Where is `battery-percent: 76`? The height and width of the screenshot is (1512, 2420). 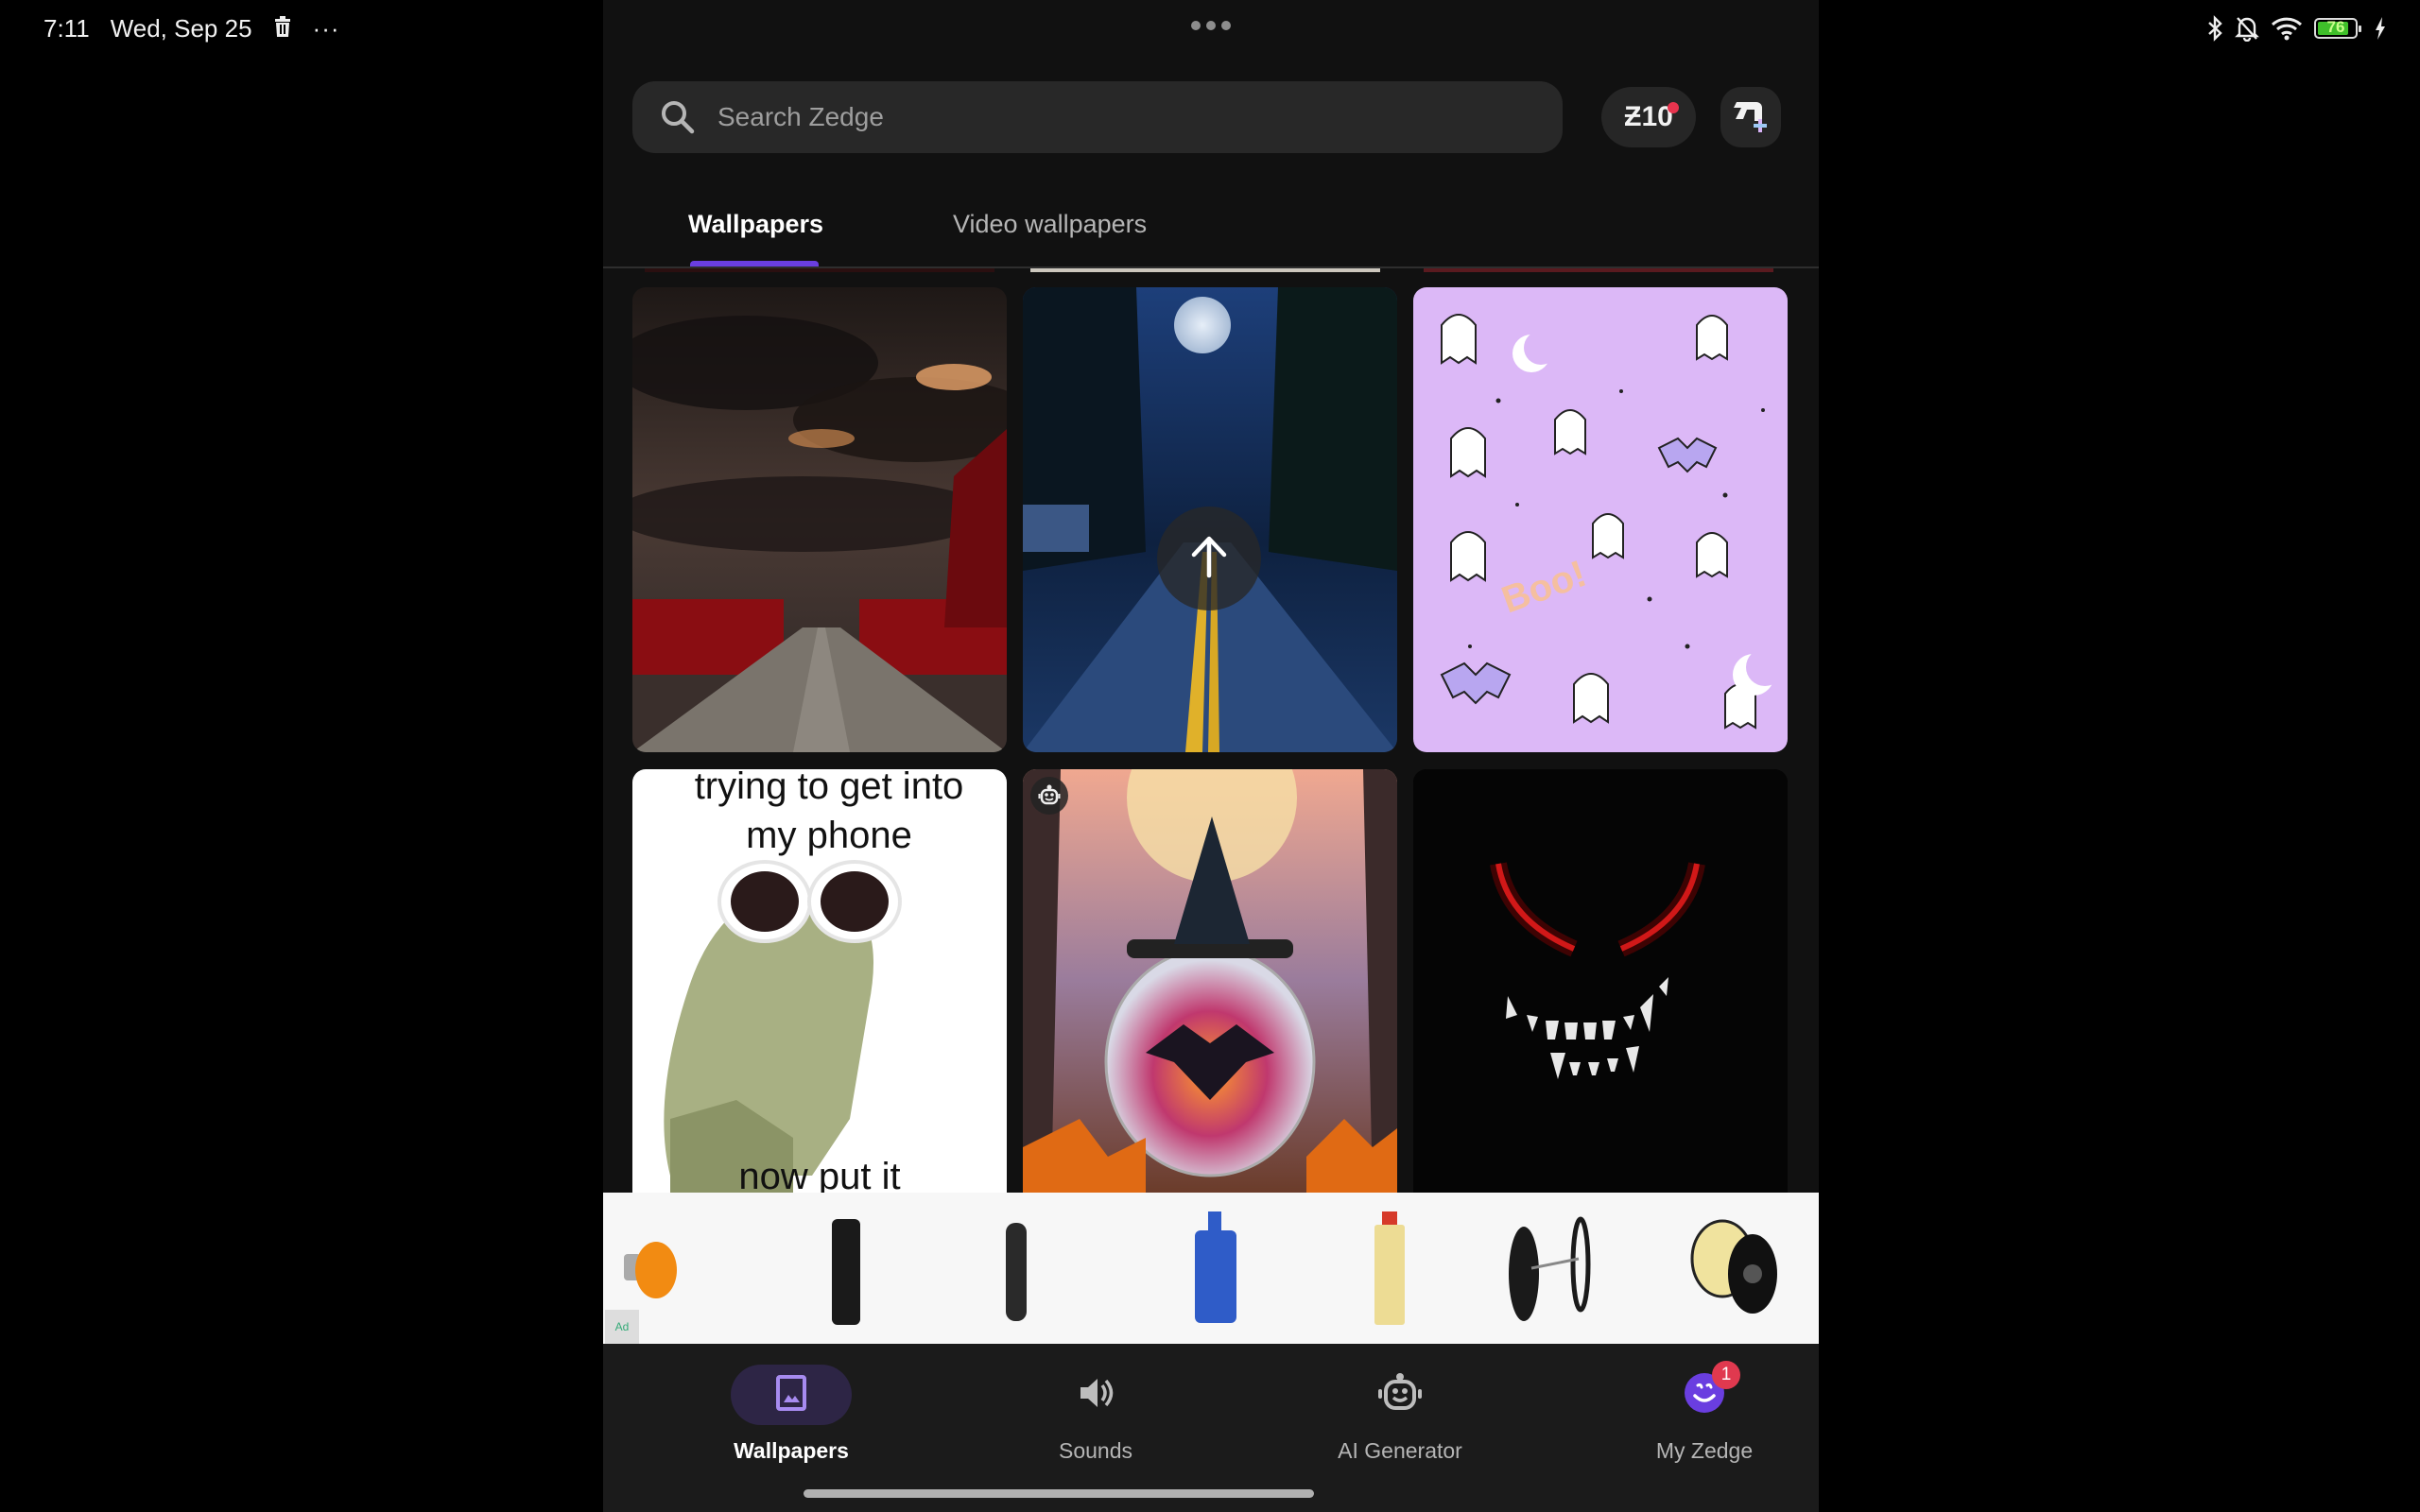 battery-percent: 76 is located at coordinates (2335, 27).